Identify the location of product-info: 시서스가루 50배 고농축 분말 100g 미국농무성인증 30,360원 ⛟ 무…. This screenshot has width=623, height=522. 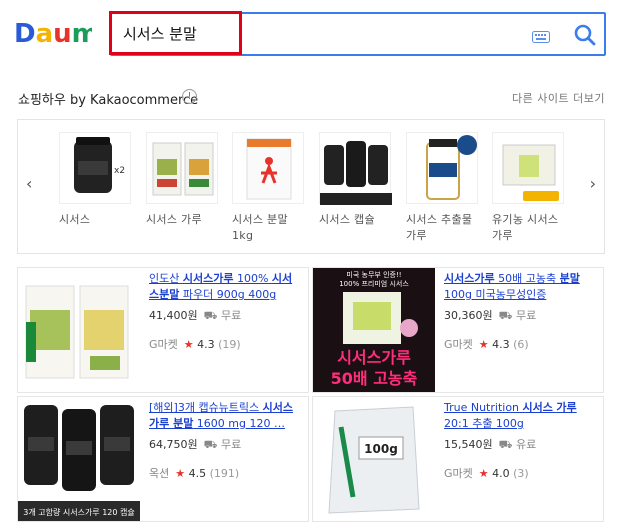
(520, 311).